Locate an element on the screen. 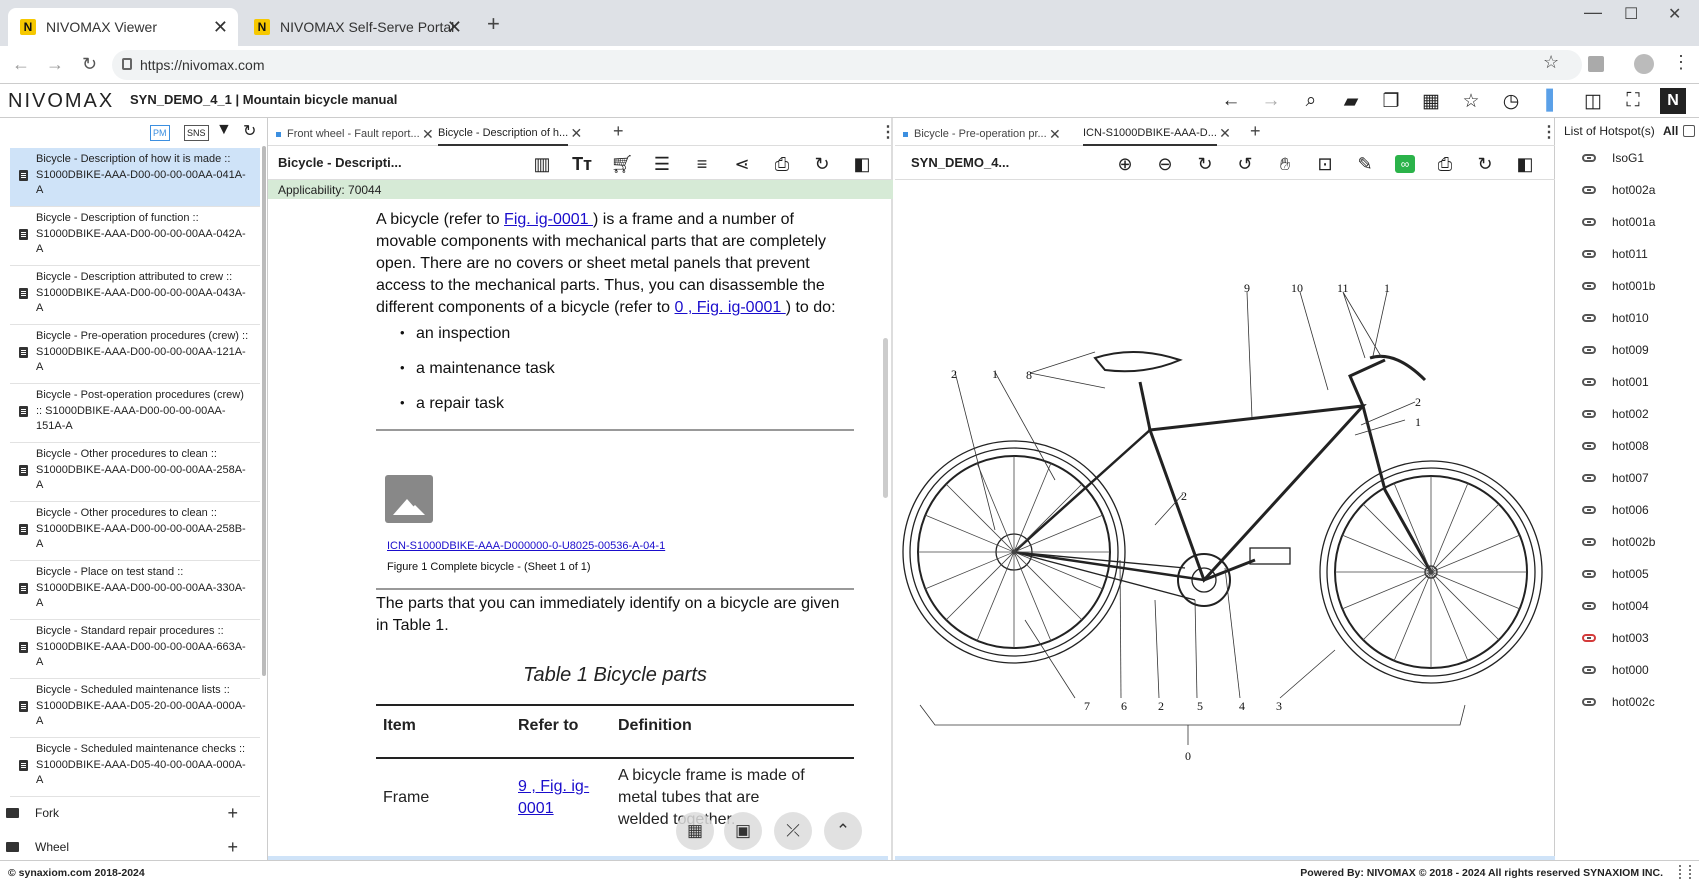  unsync-icon: ⤫ is located at coordinates (793, 831).